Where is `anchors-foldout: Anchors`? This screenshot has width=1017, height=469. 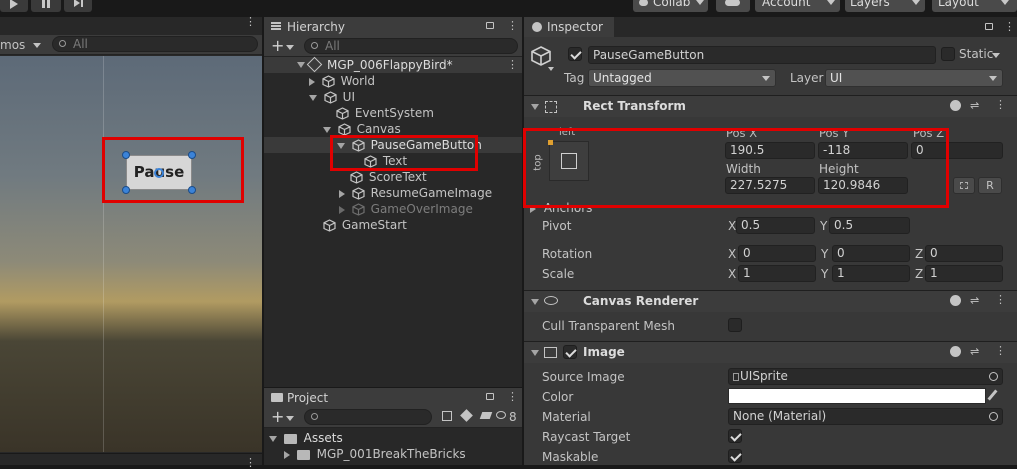 anchors-foldout: Anchors is located at coordinates (561, 208).